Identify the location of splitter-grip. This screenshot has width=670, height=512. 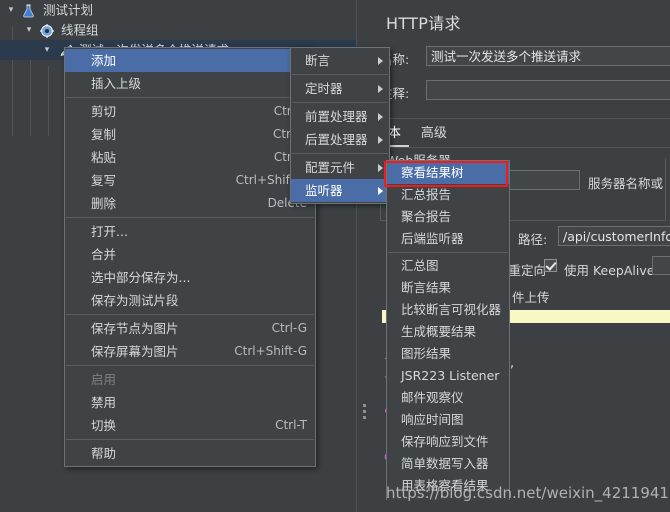
(364, 413).